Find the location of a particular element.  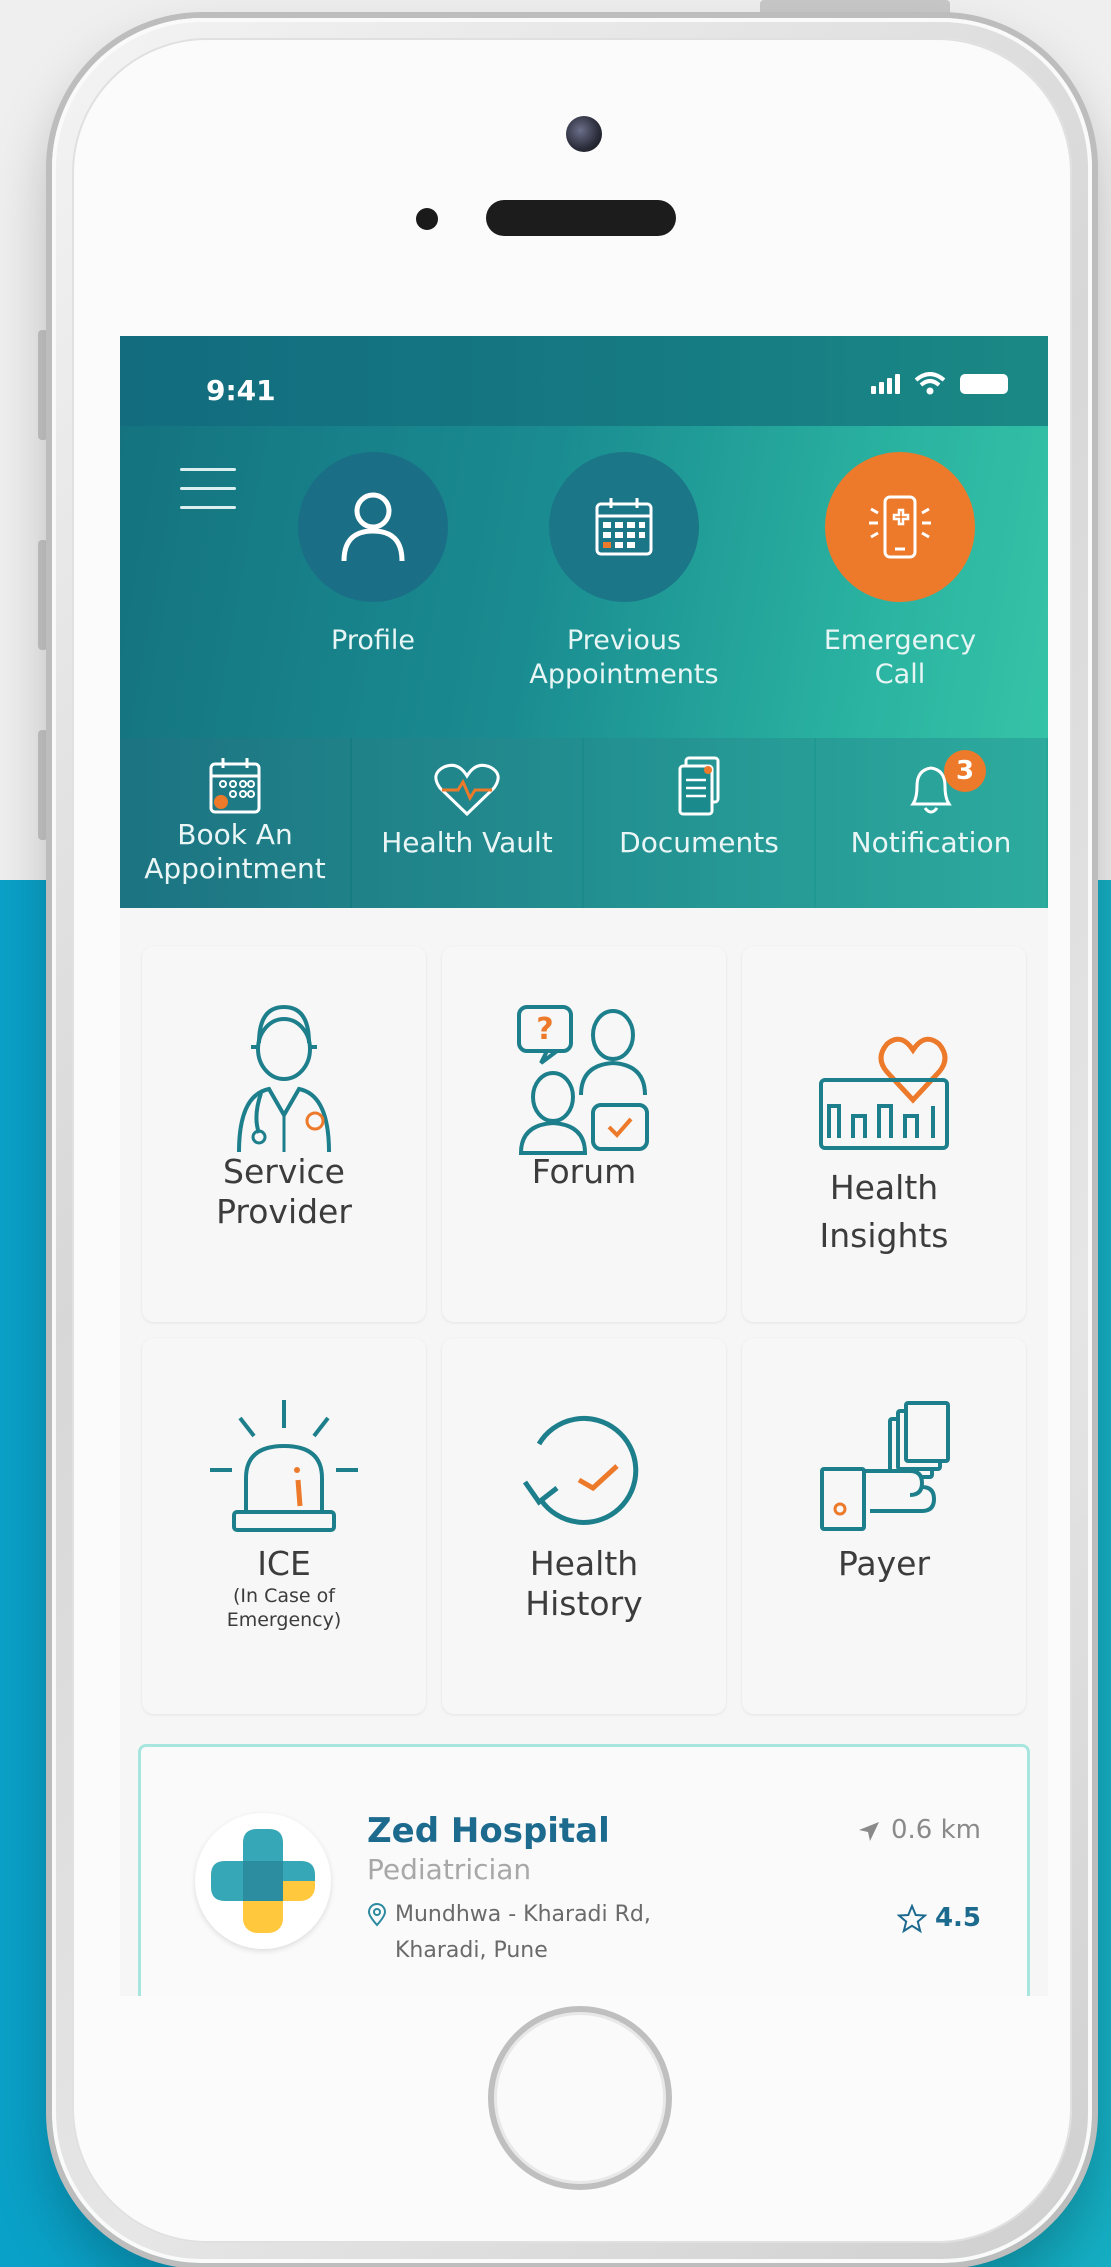

ice-label: ICE is located at coordinates (284, 1563).